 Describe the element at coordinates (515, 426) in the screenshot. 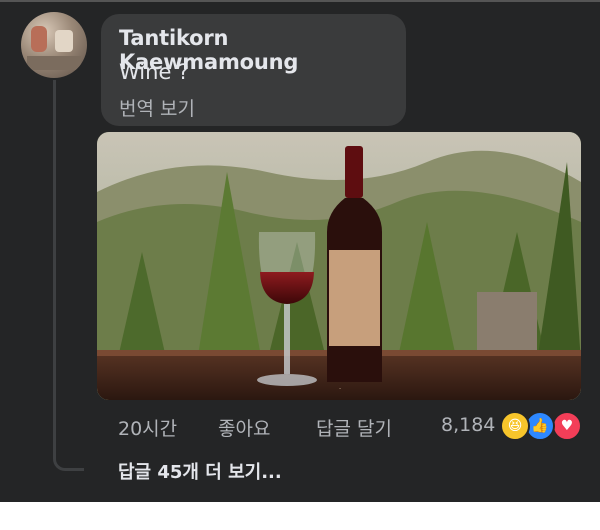

I see `haha-icon: 😆` at that location.